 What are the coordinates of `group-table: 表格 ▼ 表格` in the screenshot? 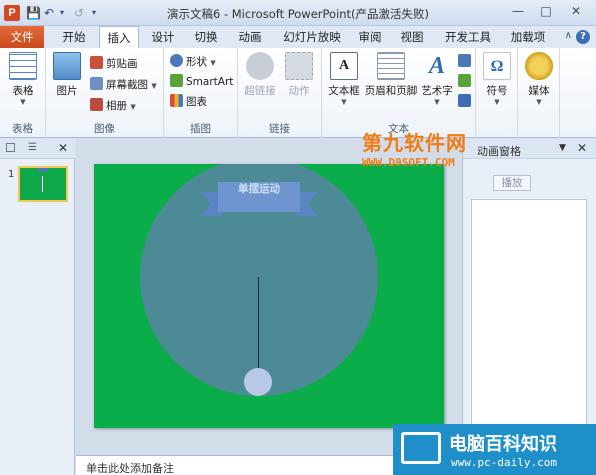 It's located at (23, 93).